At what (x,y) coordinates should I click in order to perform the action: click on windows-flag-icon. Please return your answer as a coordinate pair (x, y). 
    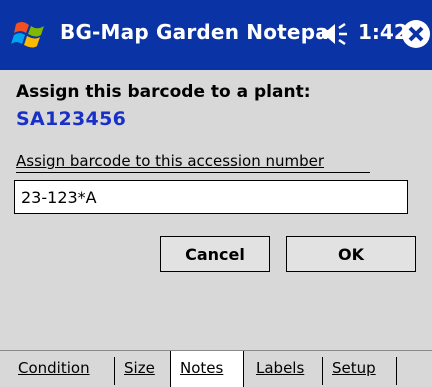
    Looking at the image, I should click on (30, 34).